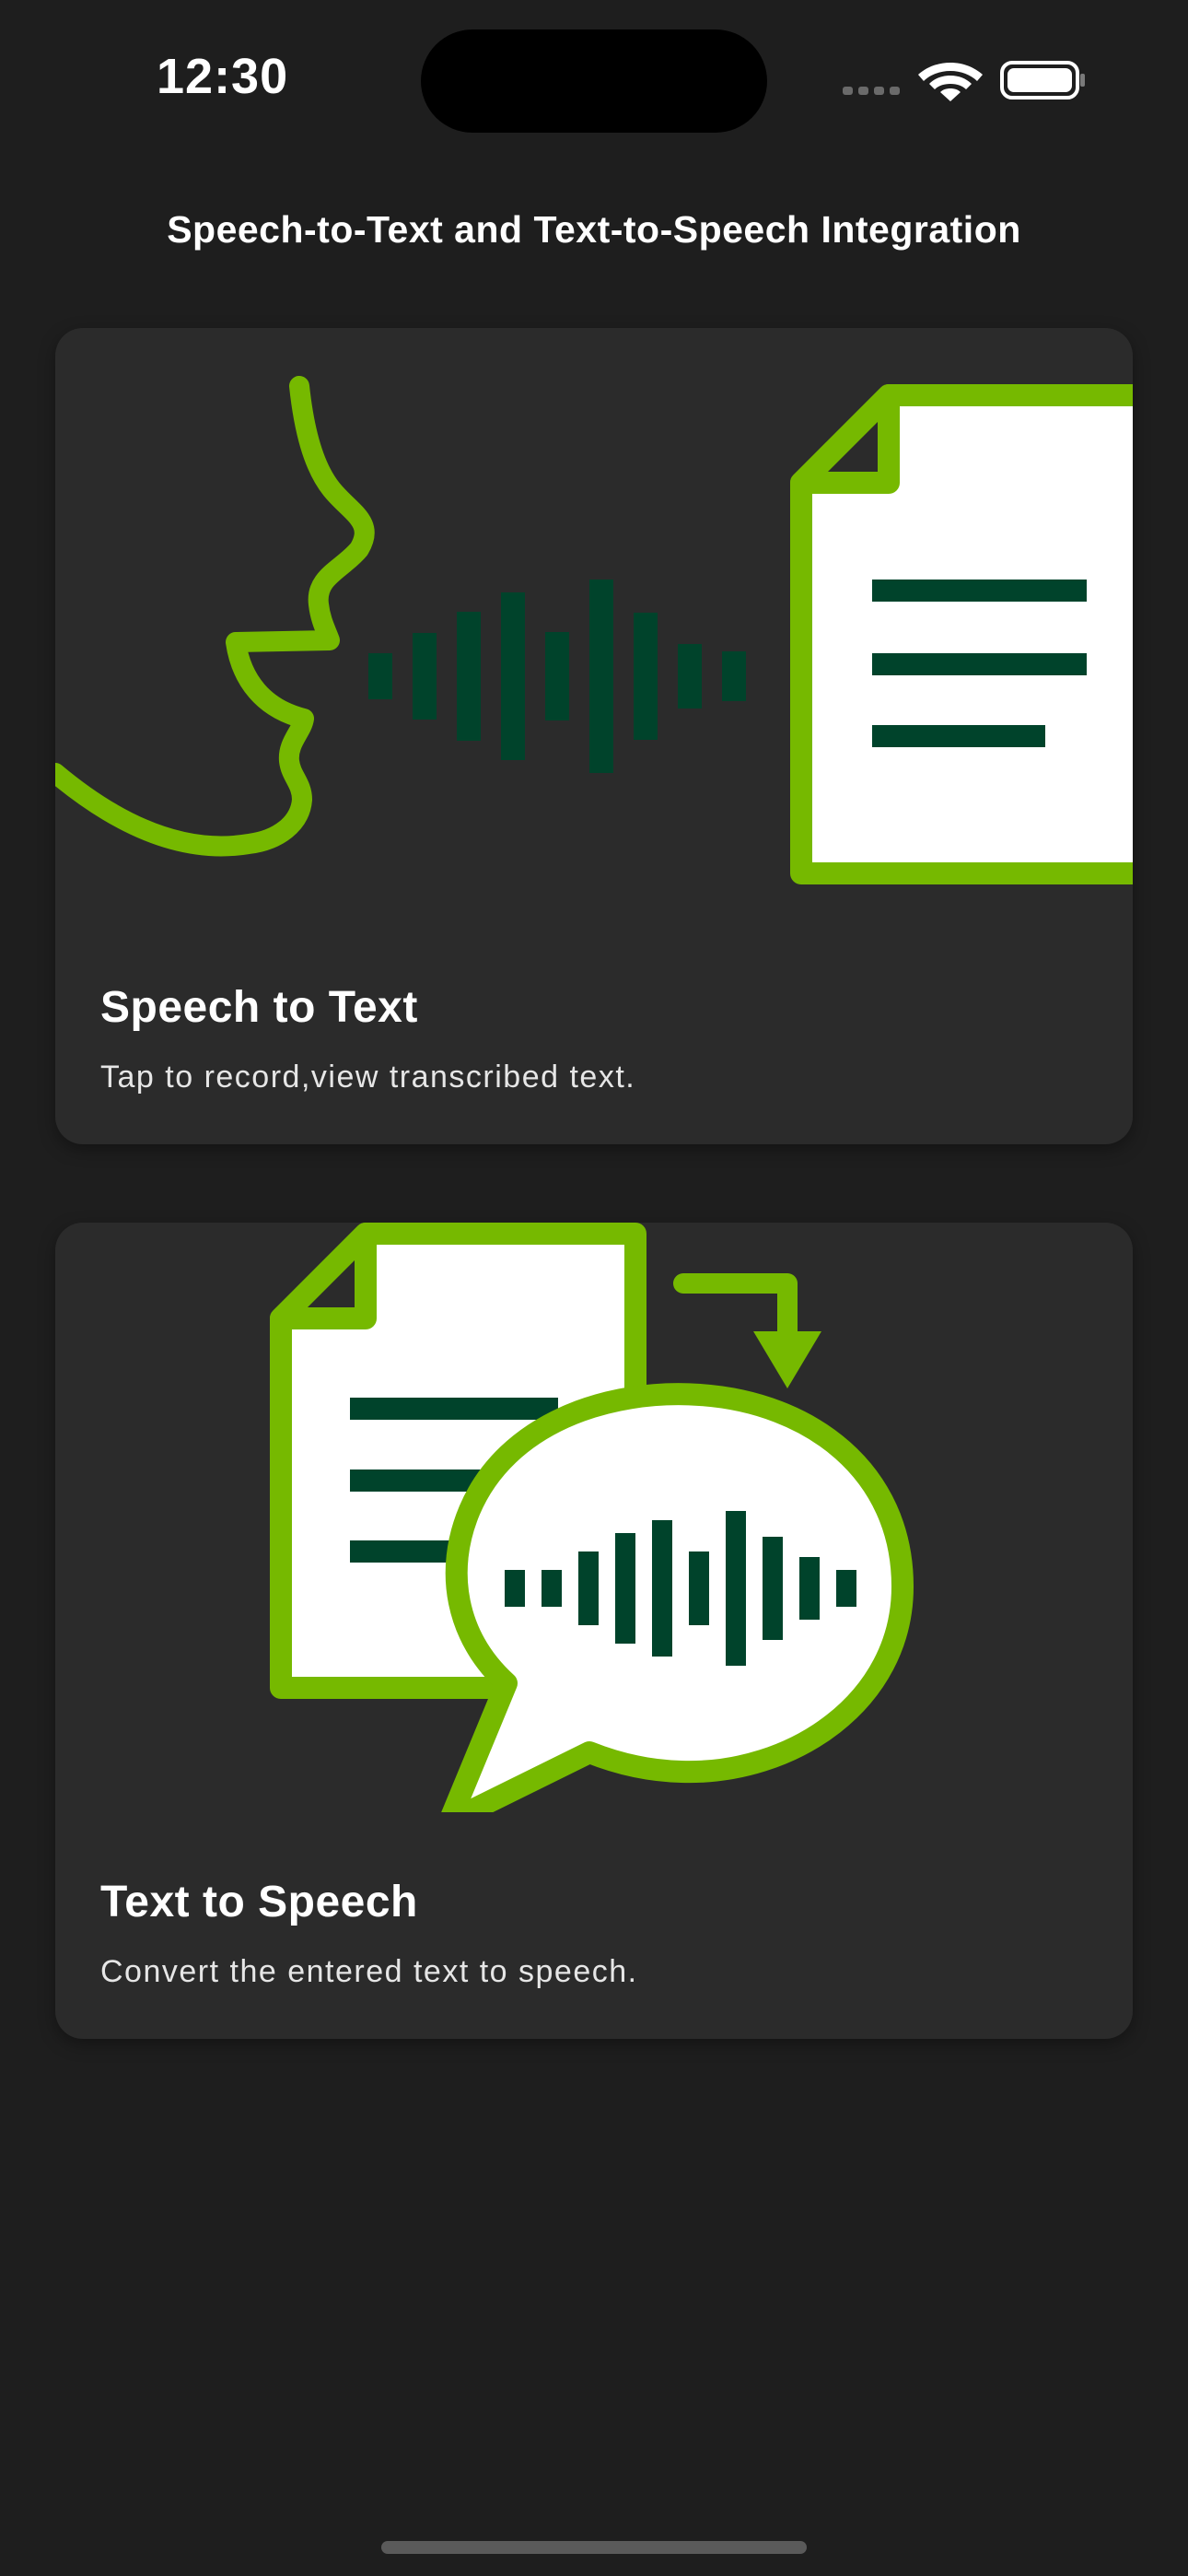  Describe the element at coordinates (1042, 80) in the screenshot. I see `battery-icon` at that location.